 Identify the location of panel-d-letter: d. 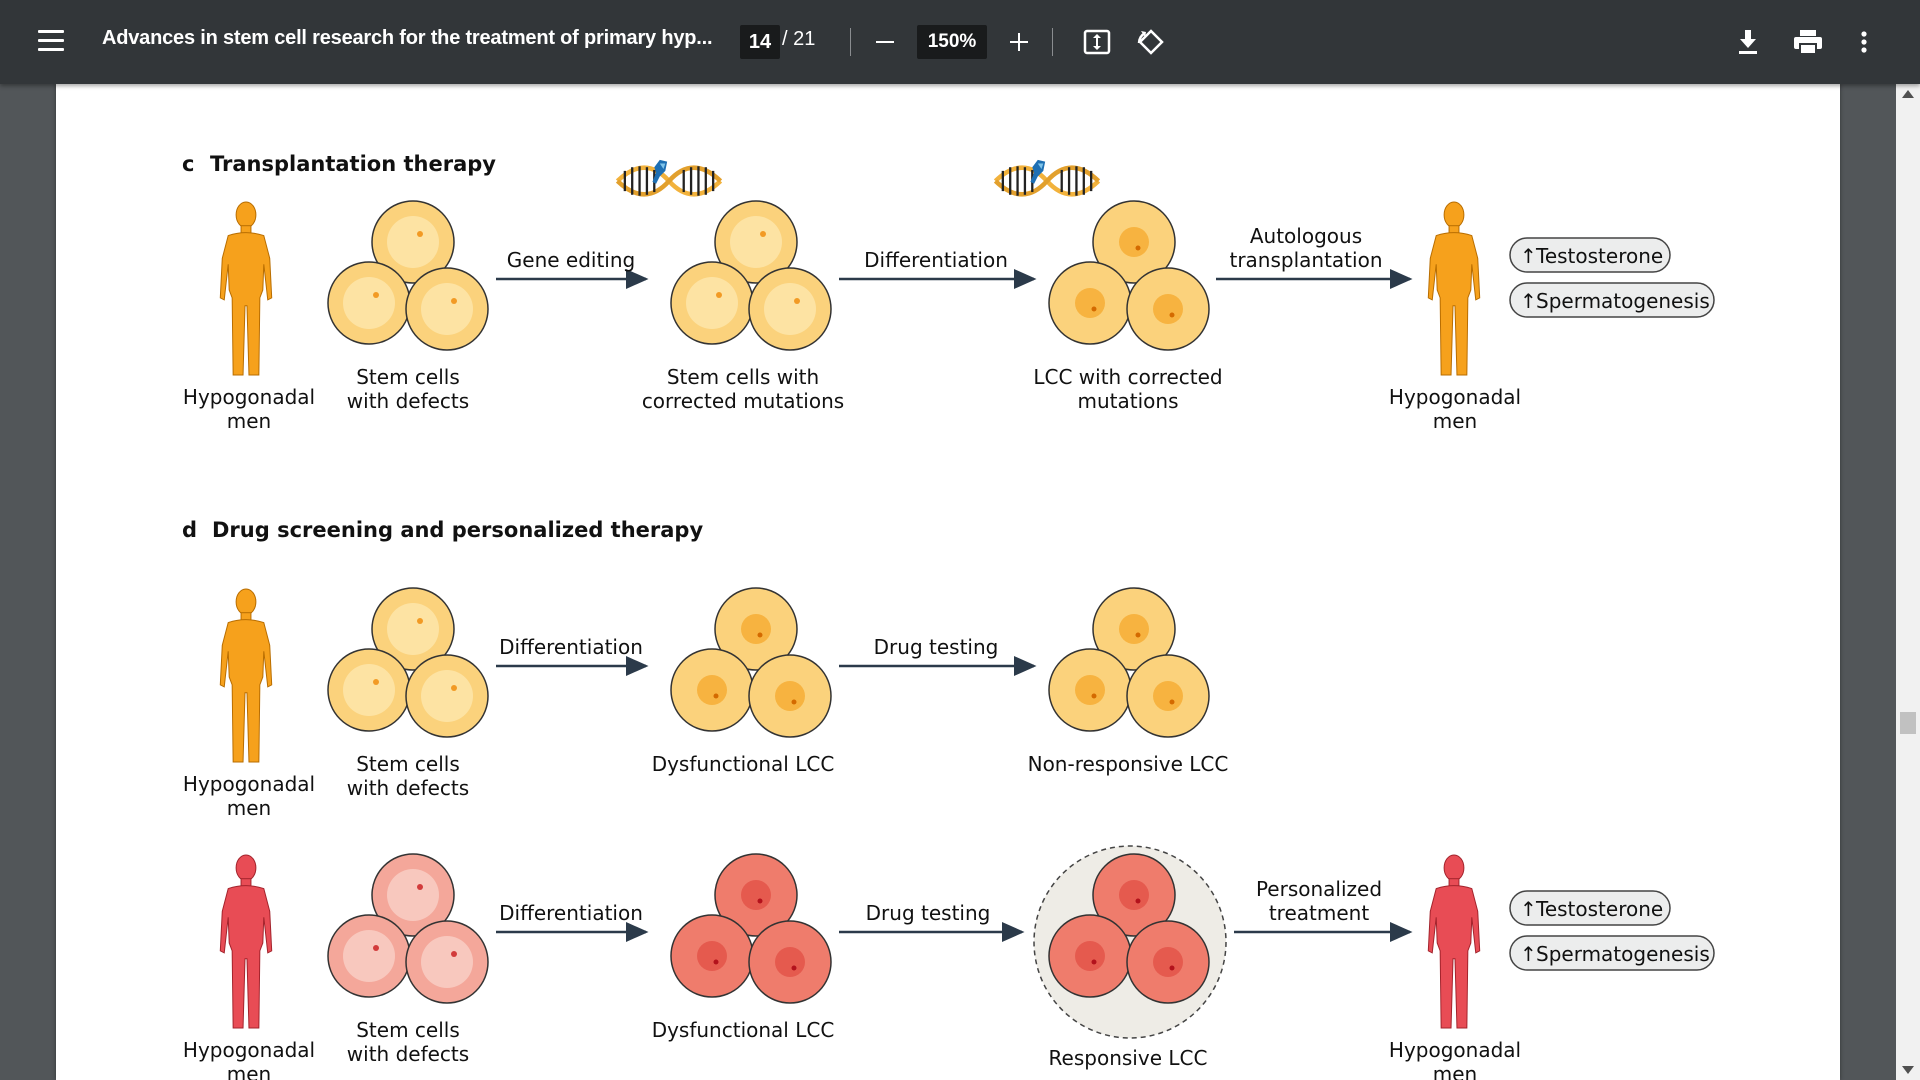
(189, 530).